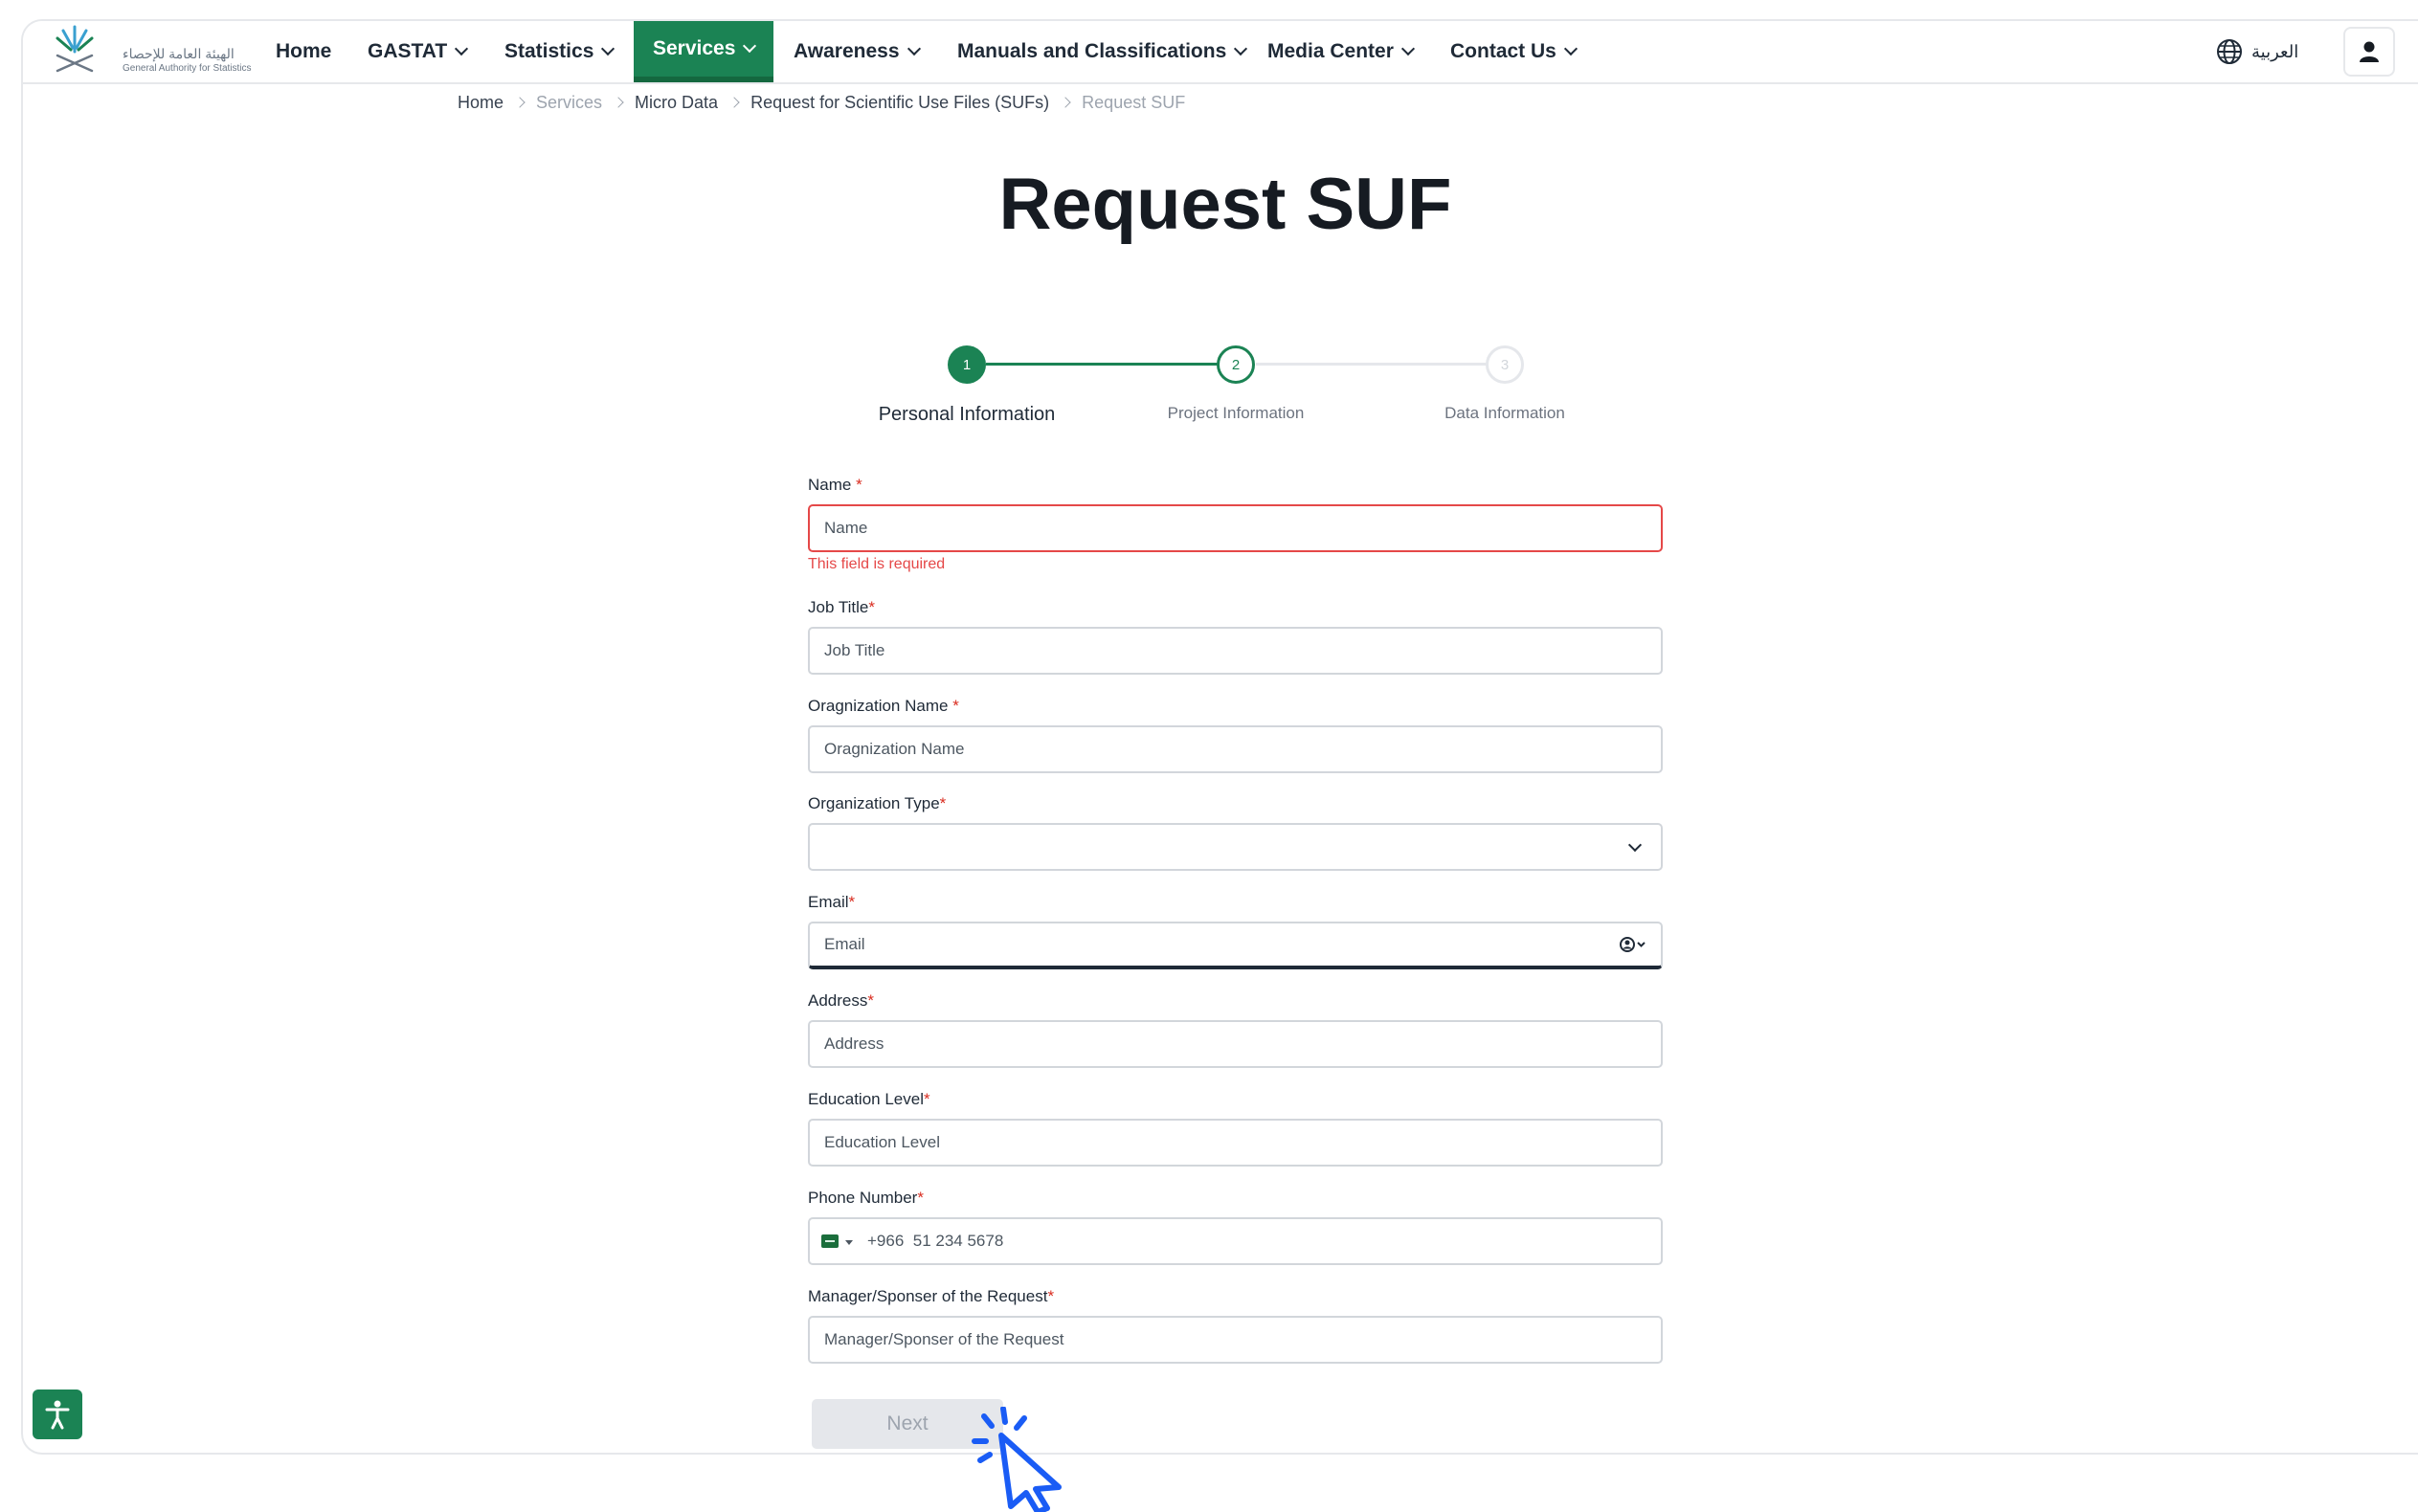 The image size is (2418, 1512). What do you see at coordinates (676, 103) in the screenshot?
I see `breadcrumb-micro-data: Micro Data` at bounding box center [676, 103].